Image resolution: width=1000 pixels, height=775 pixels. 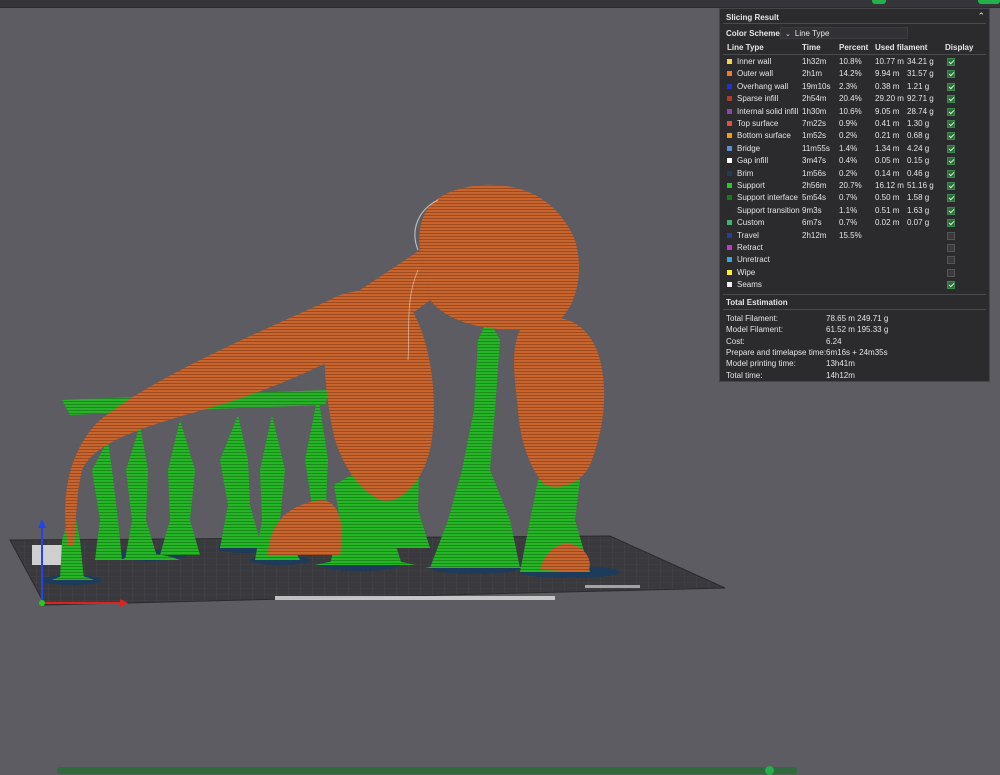 I want to click on top-toolbar, so click(x=500, y=4).